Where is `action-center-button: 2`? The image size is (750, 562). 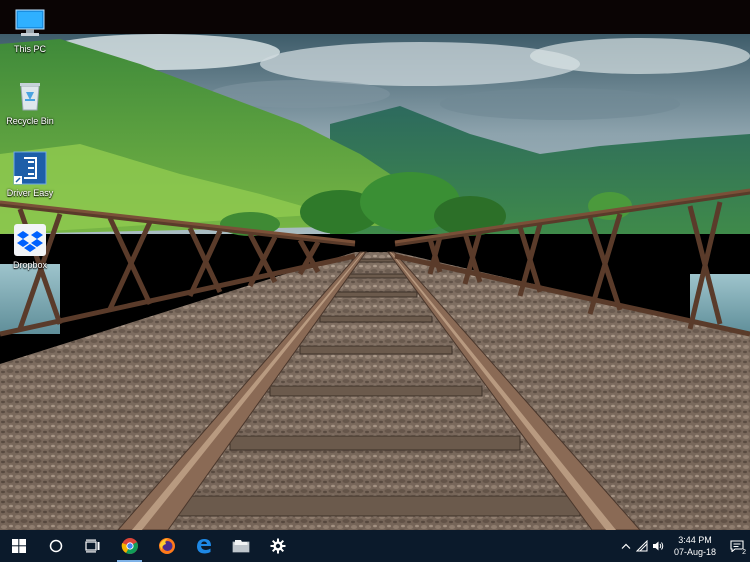 action-center-button: 2 is located at coordinates (737, 546).